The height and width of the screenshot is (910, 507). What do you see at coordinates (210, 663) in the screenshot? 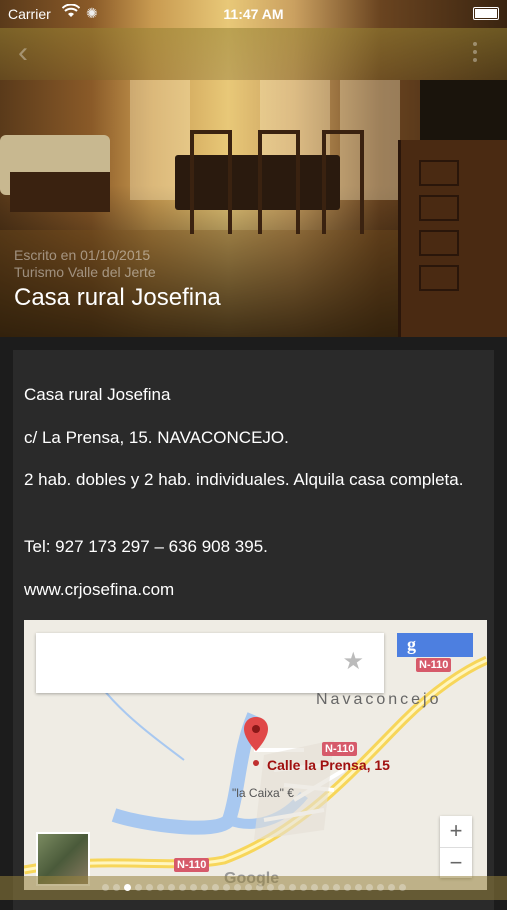
I see `map-search-input: ★` at bounding box center [210, 663].